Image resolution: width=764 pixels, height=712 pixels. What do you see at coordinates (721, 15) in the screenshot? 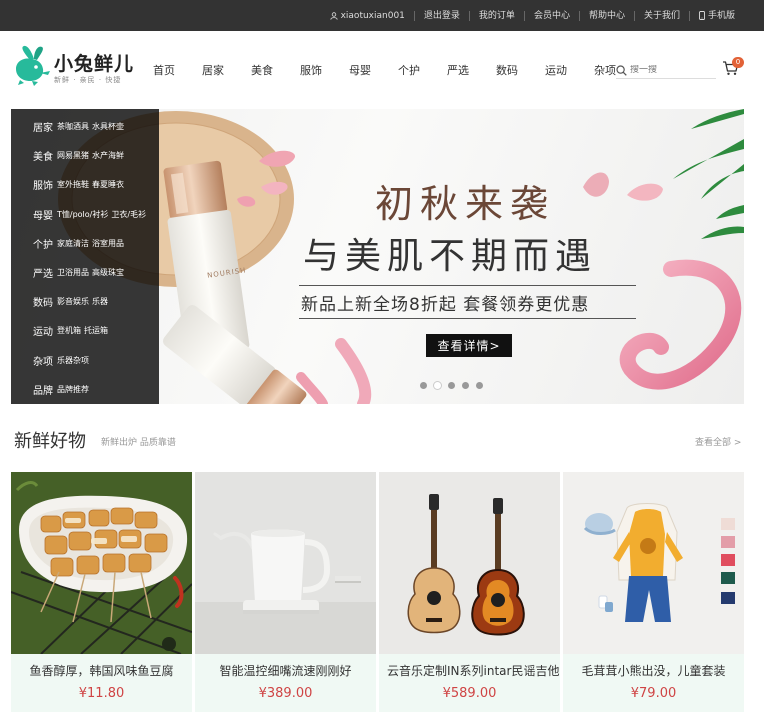
I see `mobile-version-label: 手机版` at bounding box center [721, 15].